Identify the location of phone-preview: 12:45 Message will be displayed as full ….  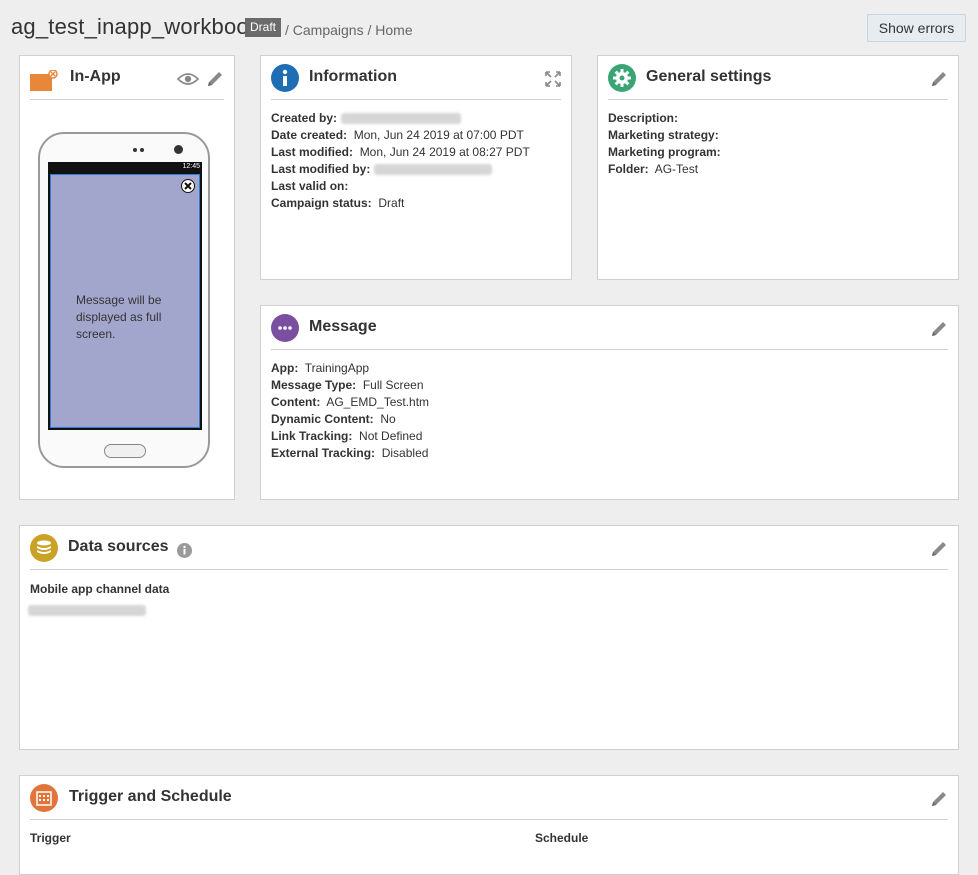
(124, 300).